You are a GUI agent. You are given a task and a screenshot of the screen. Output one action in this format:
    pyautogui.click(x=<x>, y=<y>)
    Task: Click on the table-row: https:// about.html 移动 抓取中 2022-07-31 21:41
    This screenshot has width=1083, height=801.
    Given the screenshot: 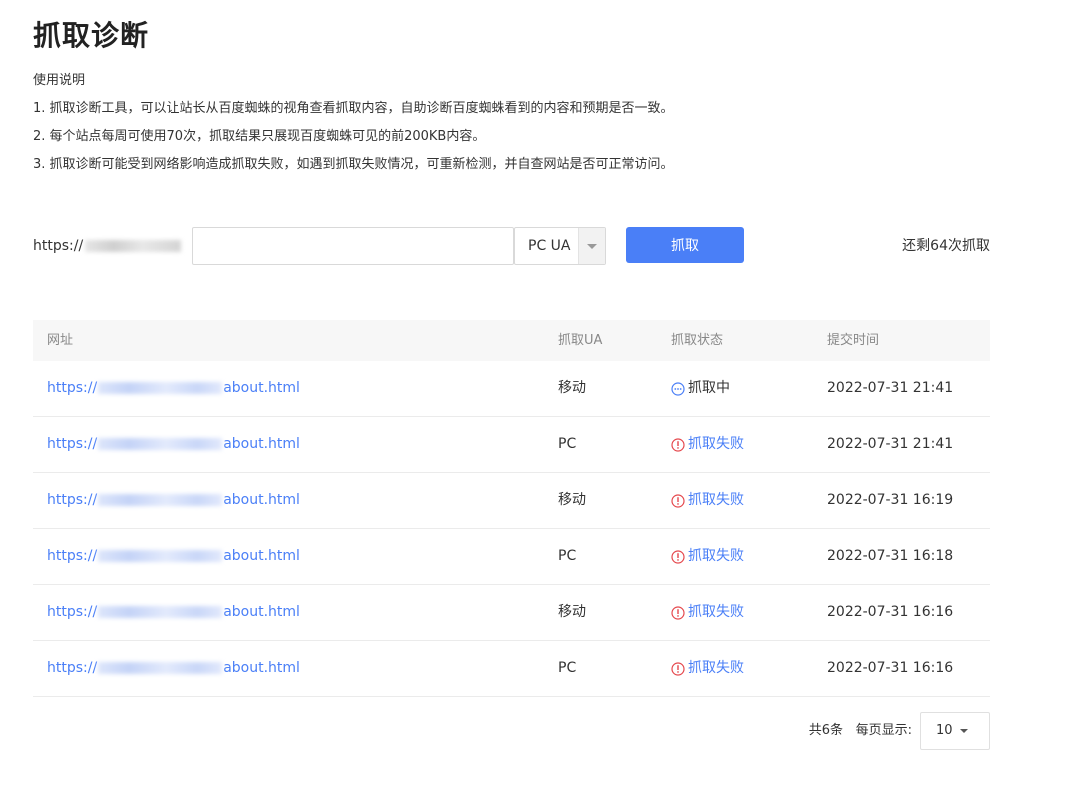 What is the action you would take?
    pyautogui.click(x=511, y=389)
    